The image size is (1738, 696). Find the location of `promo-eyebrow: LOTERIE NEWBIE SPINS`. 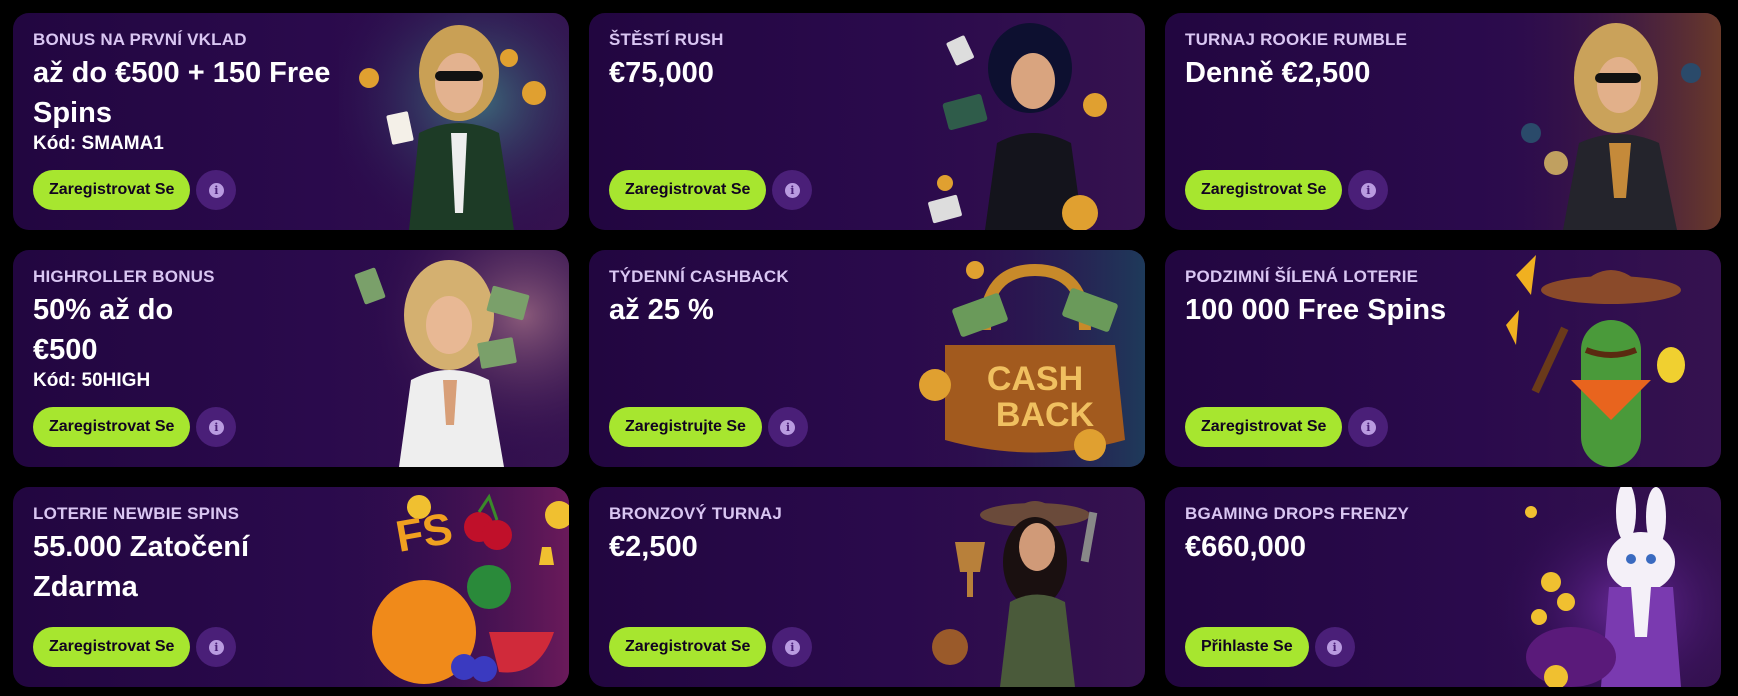

promo-eyebrow: LOTERIE NEWBIE SPINS is located at coordinates (136, 513).